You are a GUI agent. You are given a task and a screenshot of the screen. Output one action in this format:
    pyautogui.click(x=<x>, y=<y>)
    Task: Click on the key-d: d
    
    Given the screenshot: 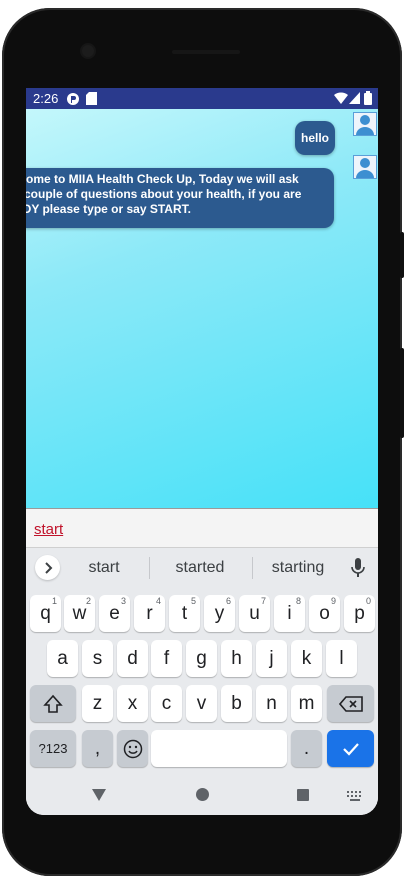 What is the action you would take?
    pyautogui.click(x=132, y=658)
    